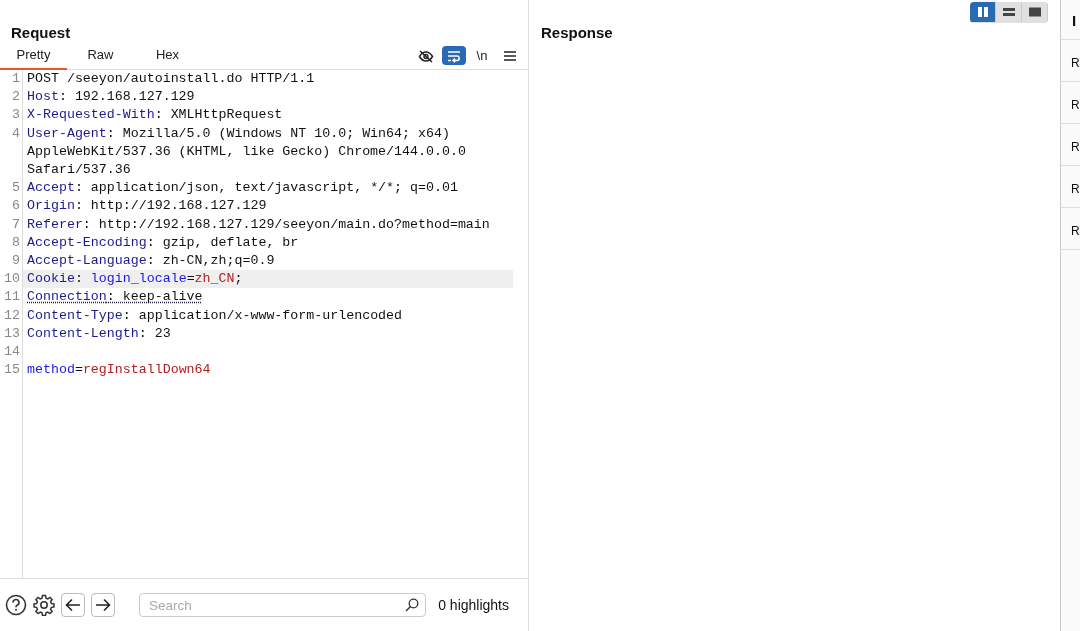 This screenshot has width=1080, height=631. Describe the element at coordinates (983, 12) in the screenshot. I see `layout-button` at that location.